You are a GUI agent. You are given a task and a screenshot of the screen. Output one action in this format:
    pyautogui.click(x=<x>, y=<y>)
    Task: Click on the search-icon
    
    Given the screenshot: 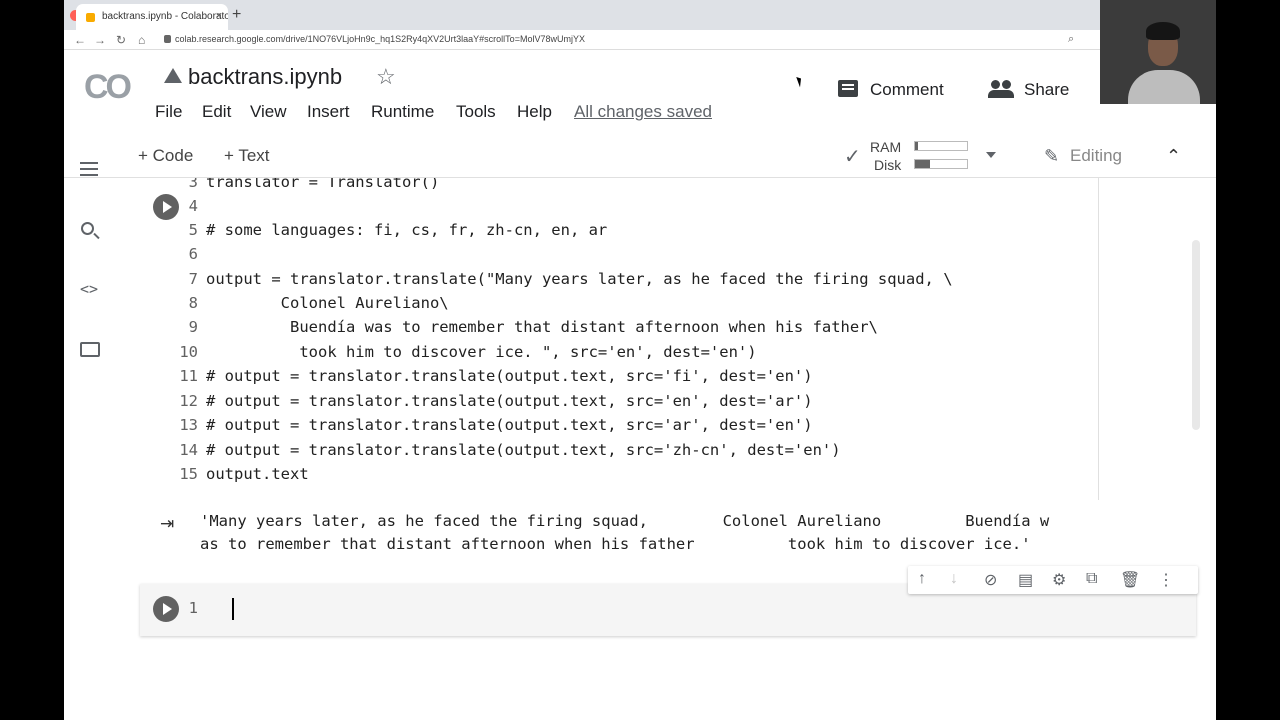 What is the action you would take?
    pyautogui.click(x=87, y=228)
    